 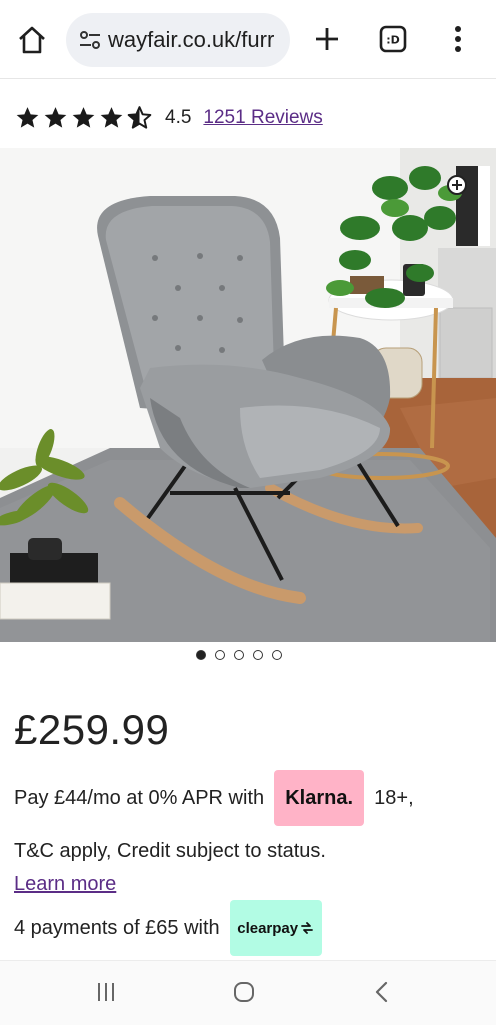 What do you see at coordinates (191, 39) in the screenshot?
I see `url-text: wayfair.co.uk/furr` at bounding box center [191, 39].